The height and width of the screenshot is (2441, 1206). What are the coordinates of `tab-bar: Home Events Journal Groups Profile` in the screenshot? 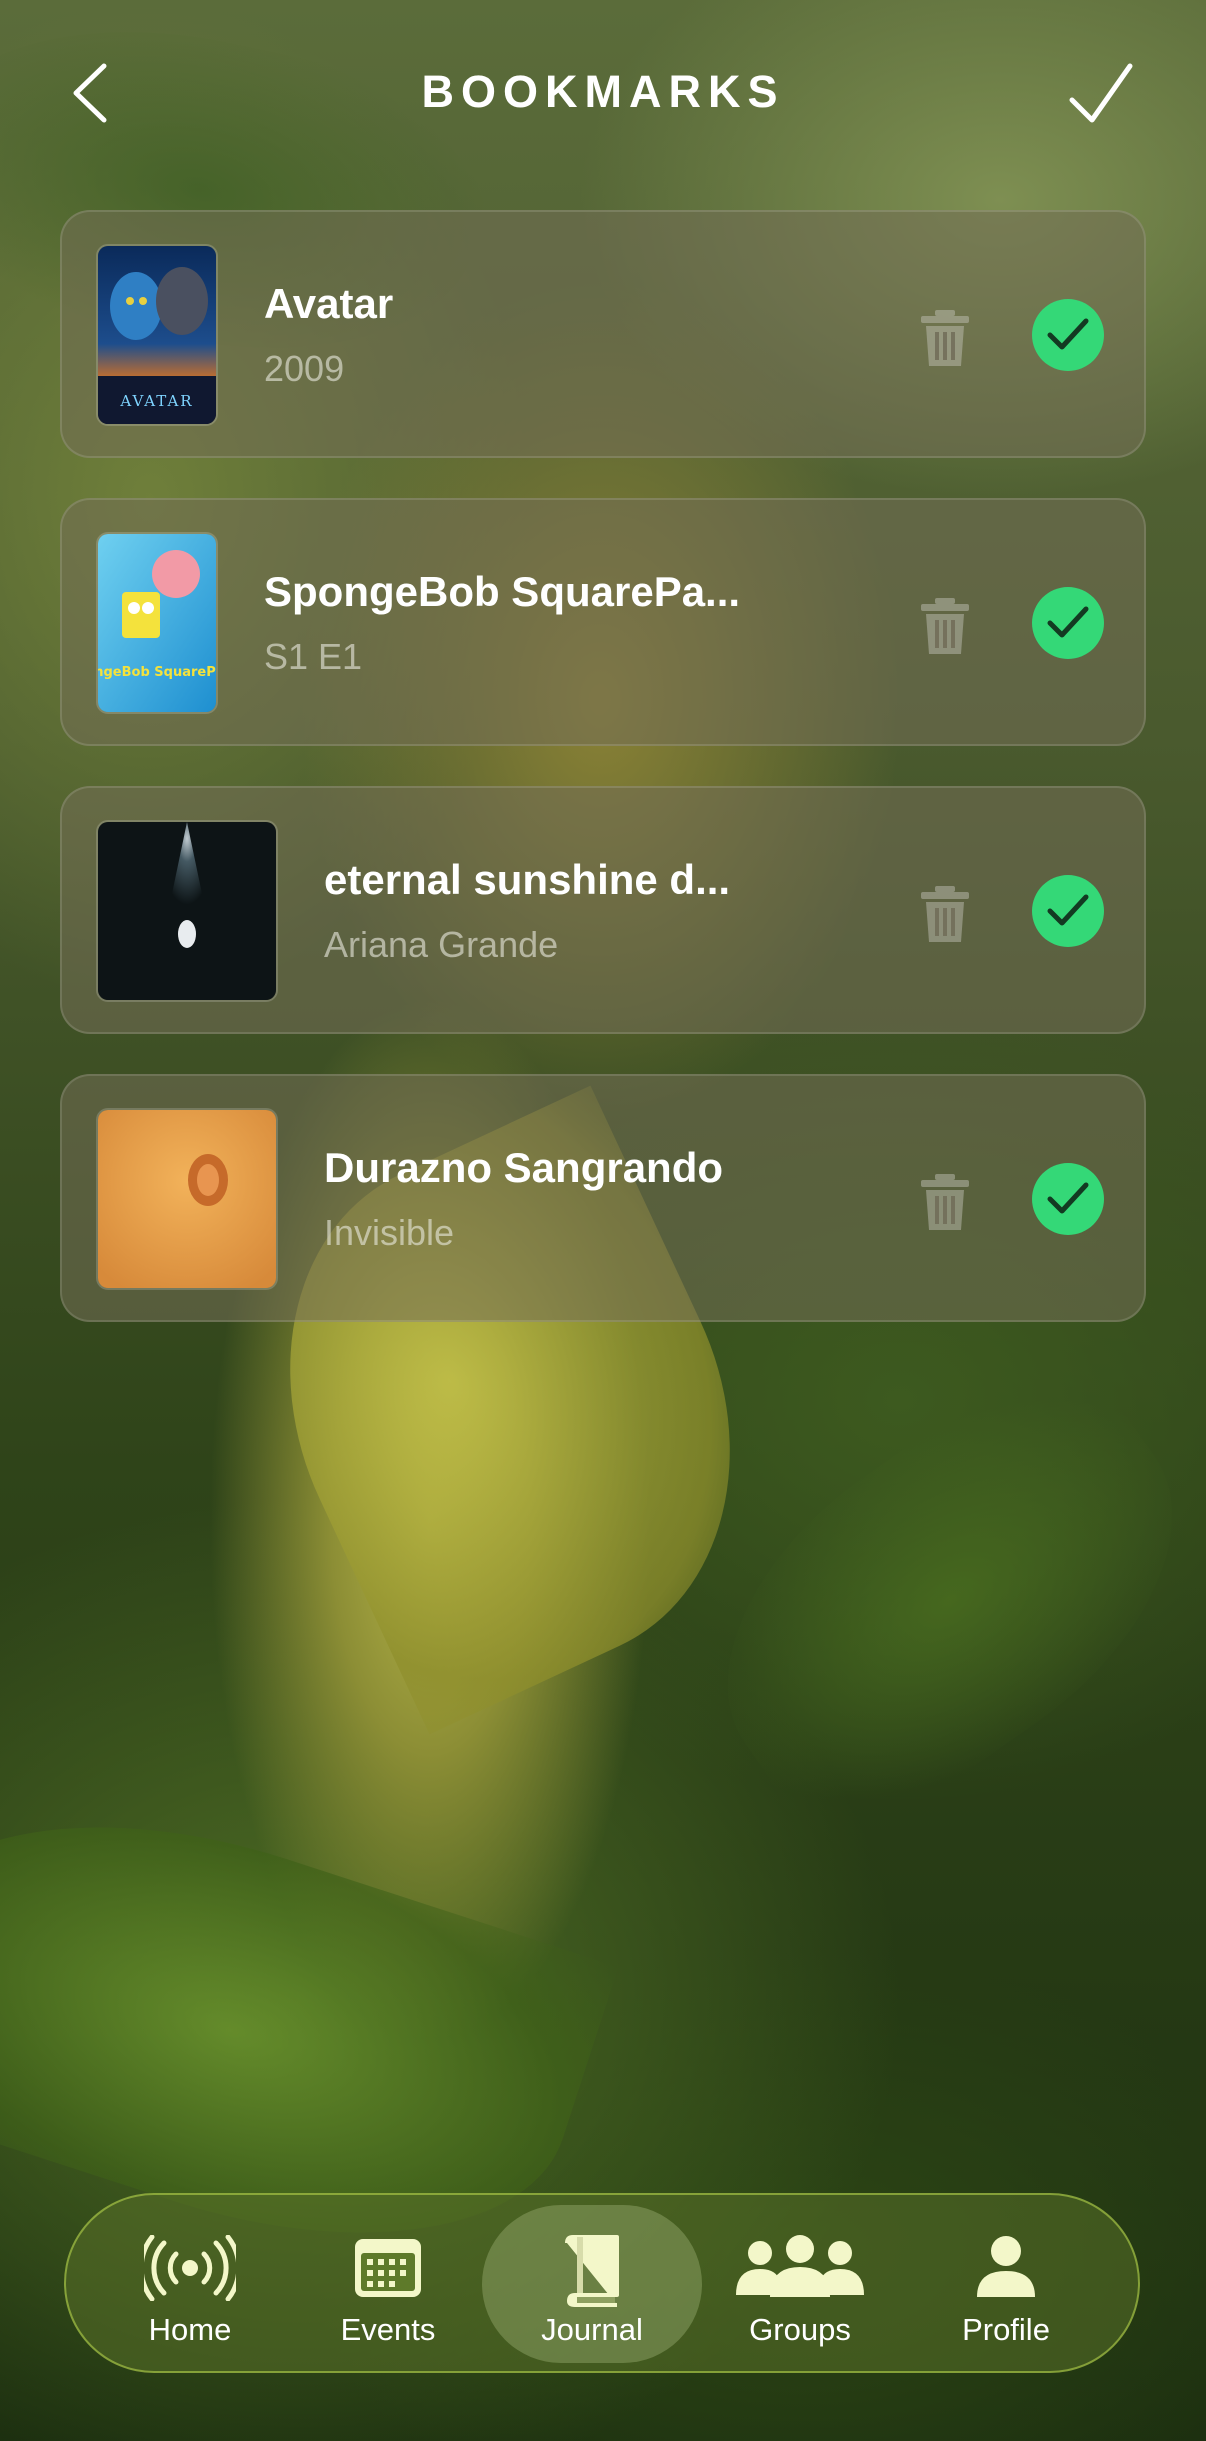 It's located at (602, 2283).